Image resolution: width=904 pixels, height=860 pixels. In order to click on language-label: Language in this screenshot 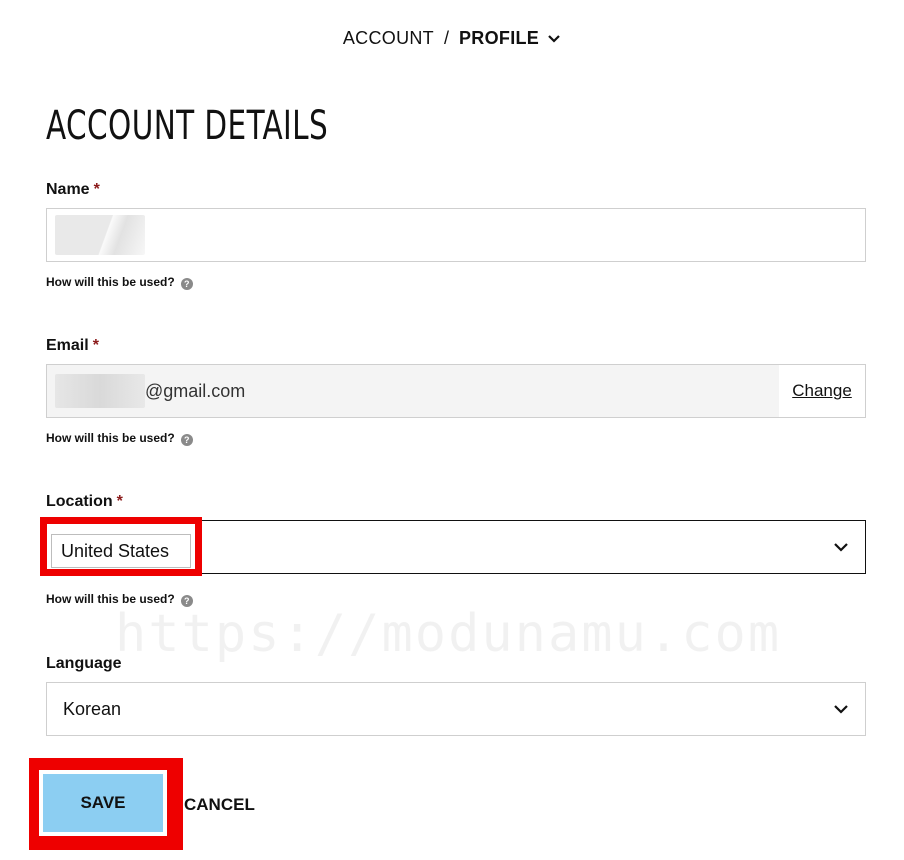, I will do `click(84, 664)`.